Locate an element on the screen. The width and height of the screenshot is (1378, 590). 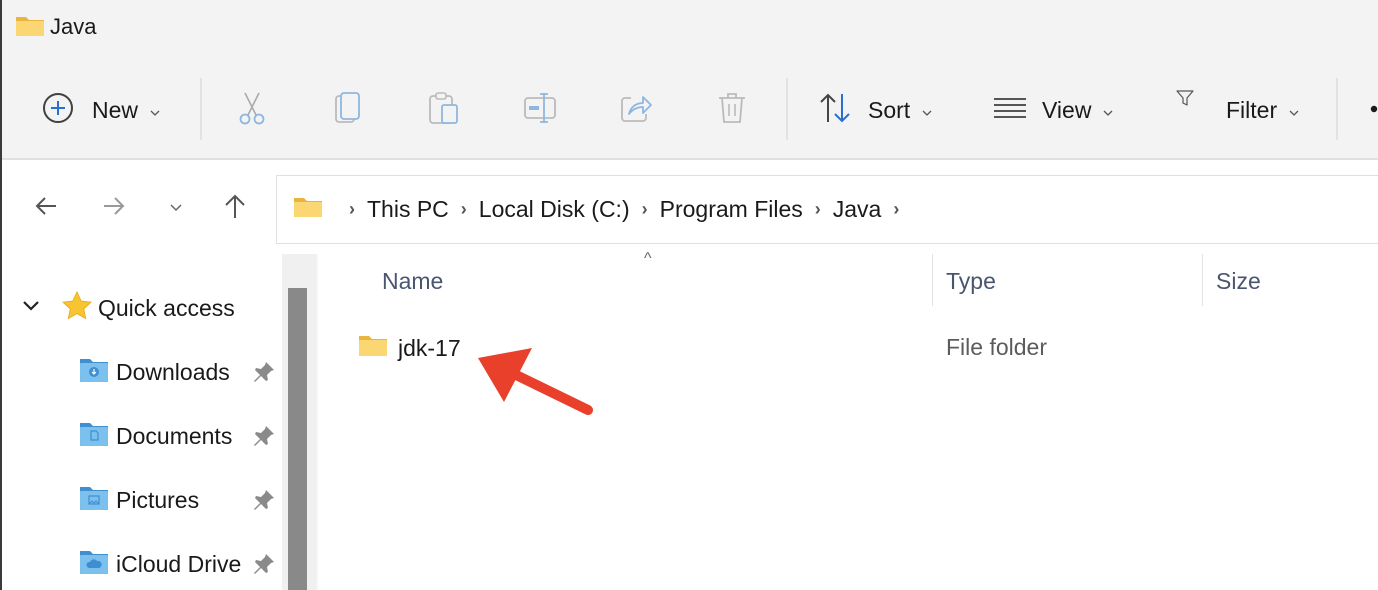
breadcrumb-program-files: Program Files is located at coordinates (731, 209).